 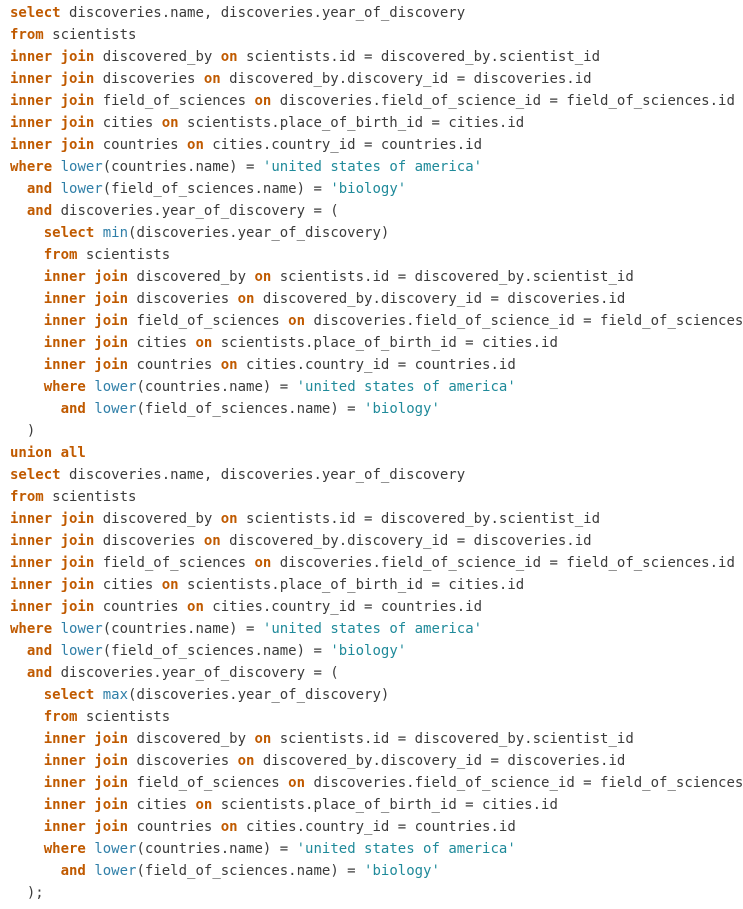 I want to click on sql-keyword: where, so click(x=31, y=629).